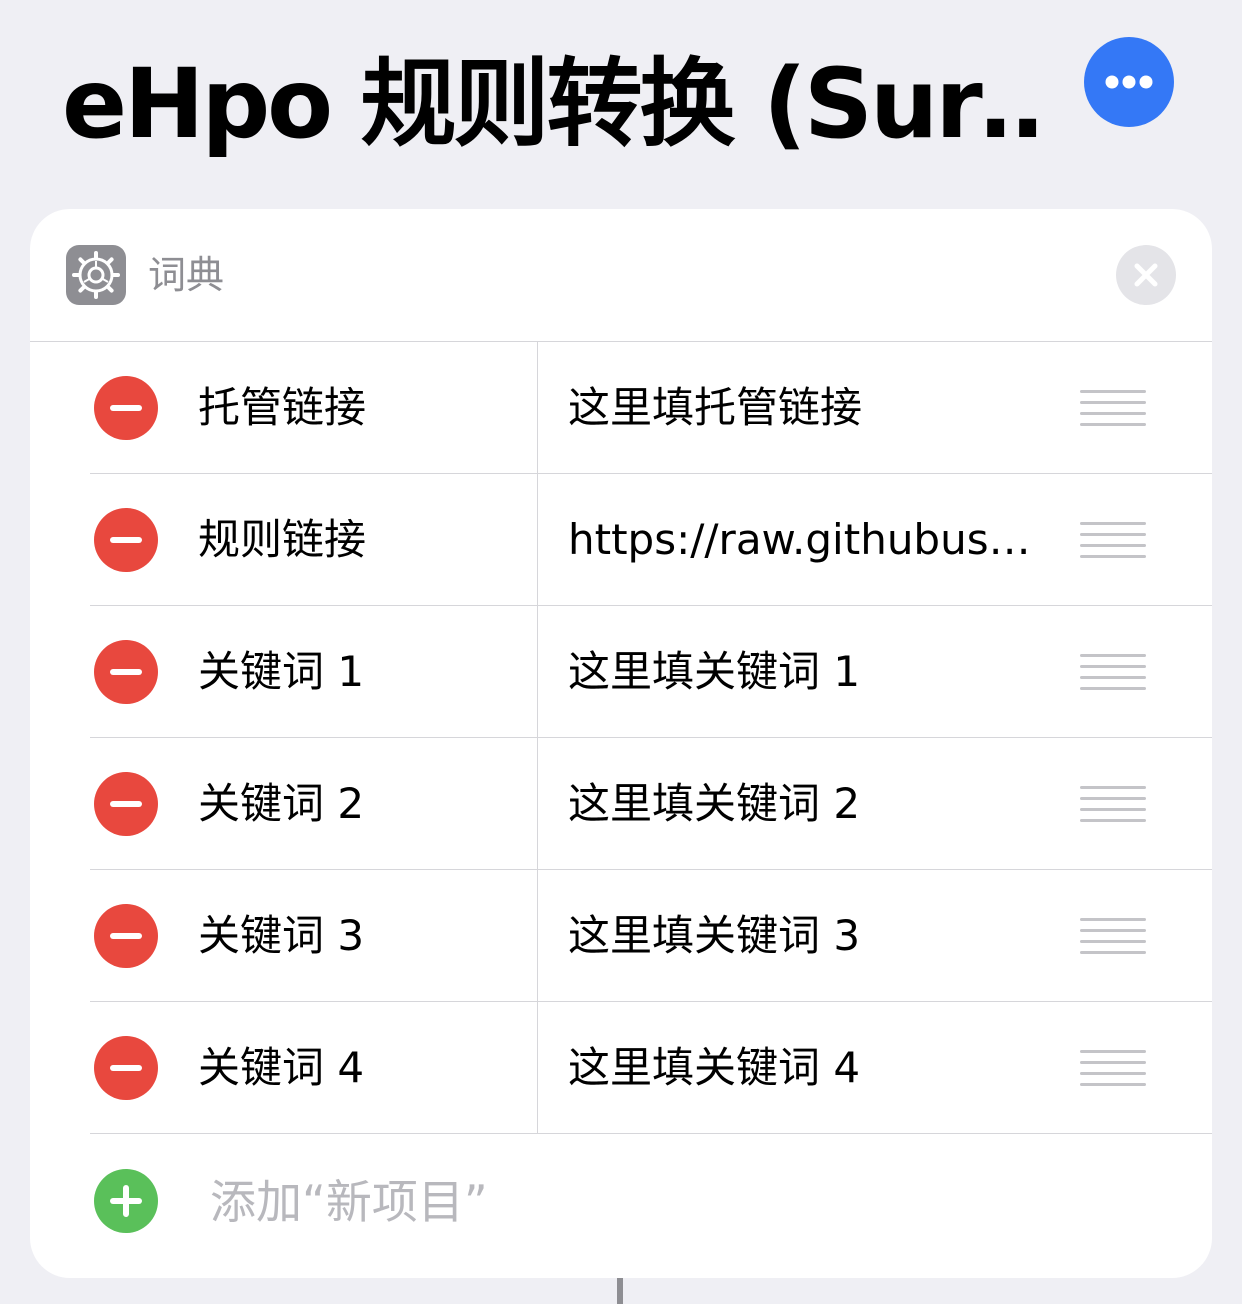  Describe the element at coordinates (96, 275) in the screenshot. I see `gear-icon` at that location.